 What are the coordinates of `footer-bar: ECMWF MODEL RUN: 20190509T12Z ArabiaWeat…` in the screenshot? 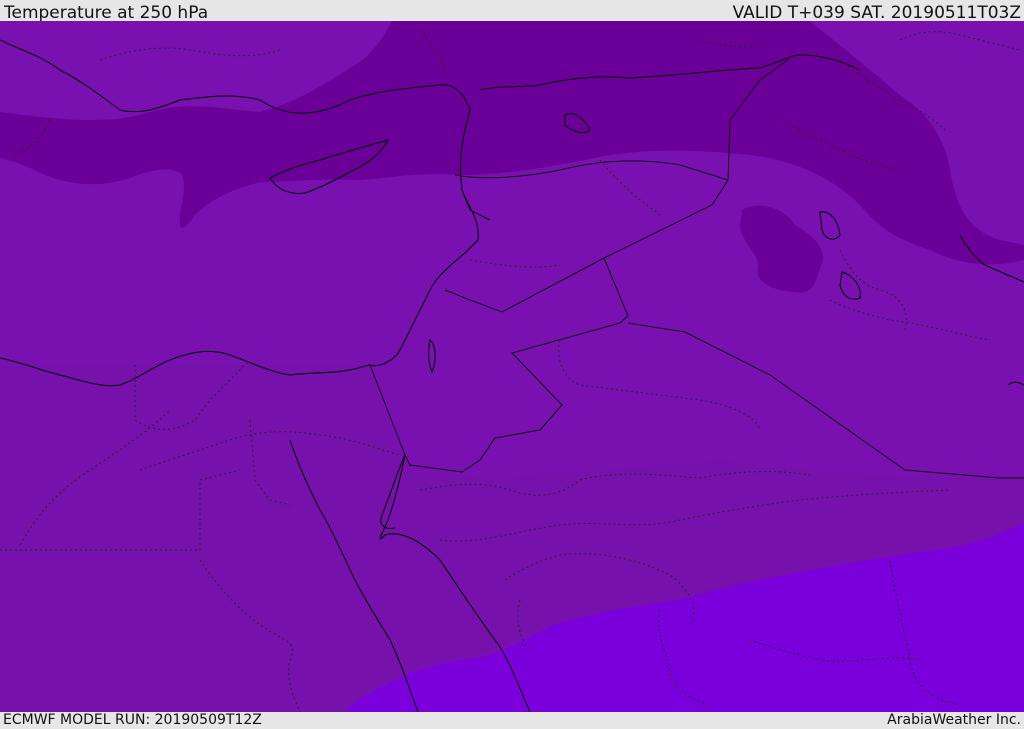 It's located at (512, 720).